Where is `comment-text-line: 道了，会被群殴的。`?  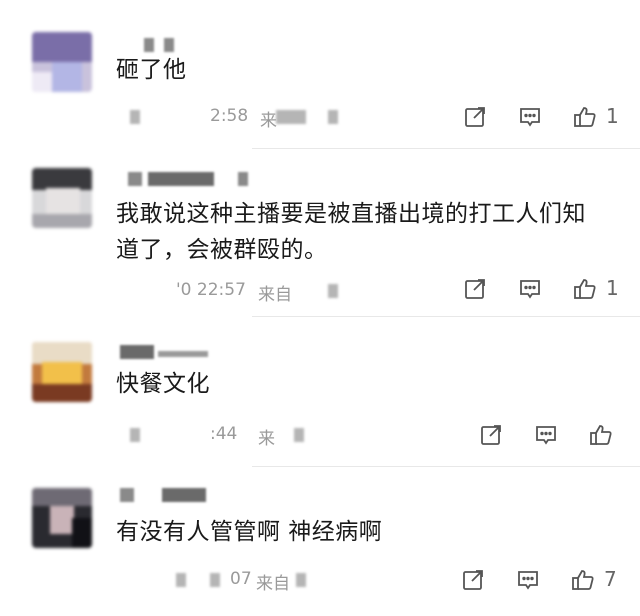 comment-text-line: 道了，会被群殴的。 is located at coordinates (222, 250).